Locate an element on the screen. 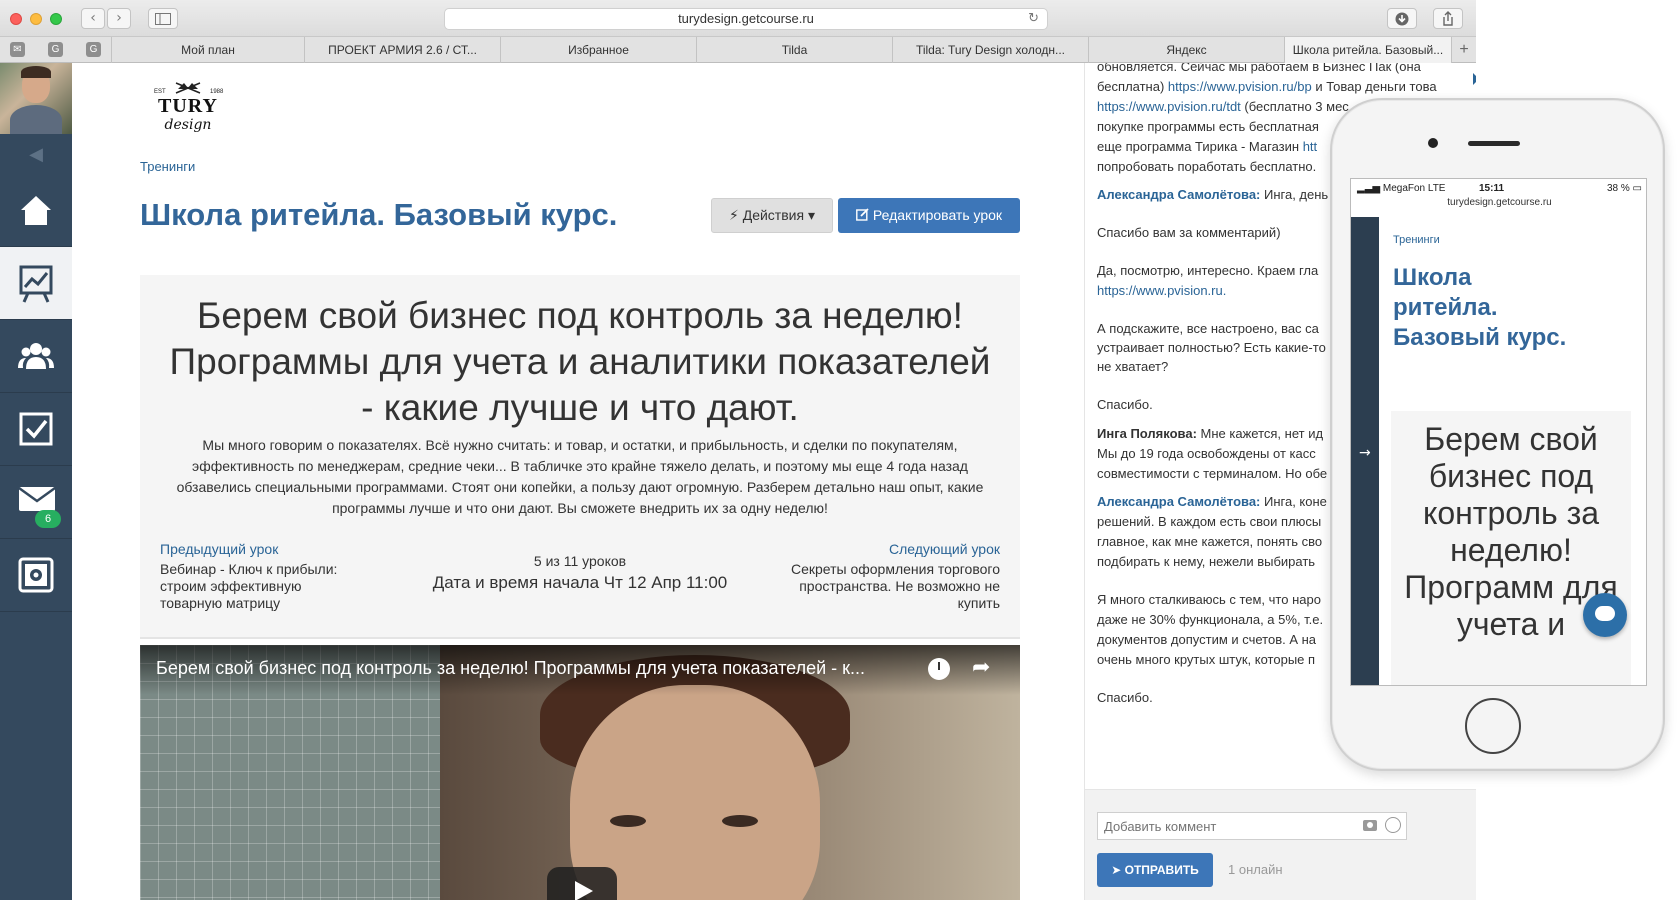  tab-tilda: Tilda is located at coordinates (794, 50).